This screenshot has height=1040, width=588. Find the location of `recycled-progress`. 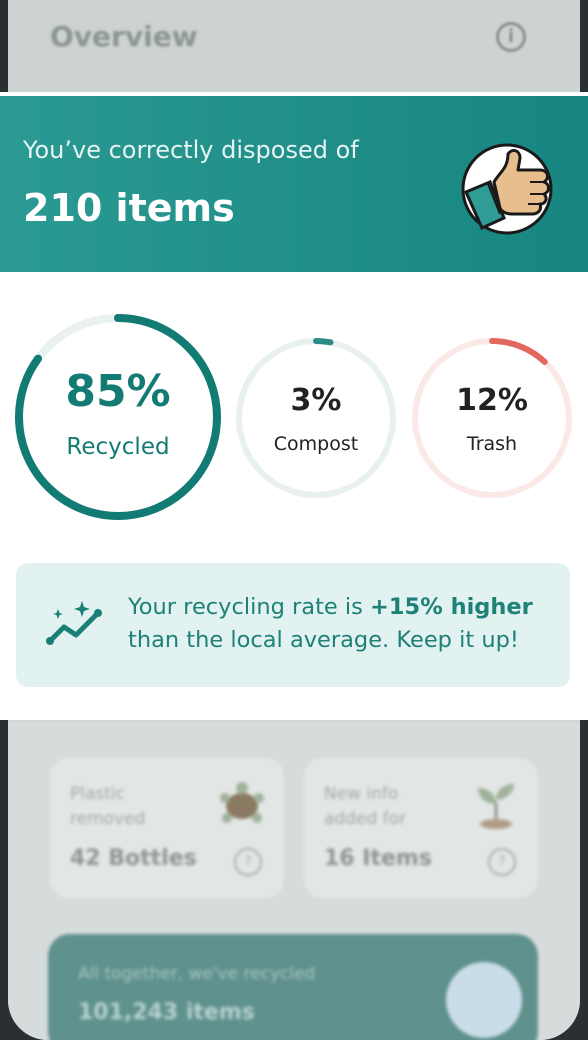

recycled-progress is located at coordinates (118, 417).